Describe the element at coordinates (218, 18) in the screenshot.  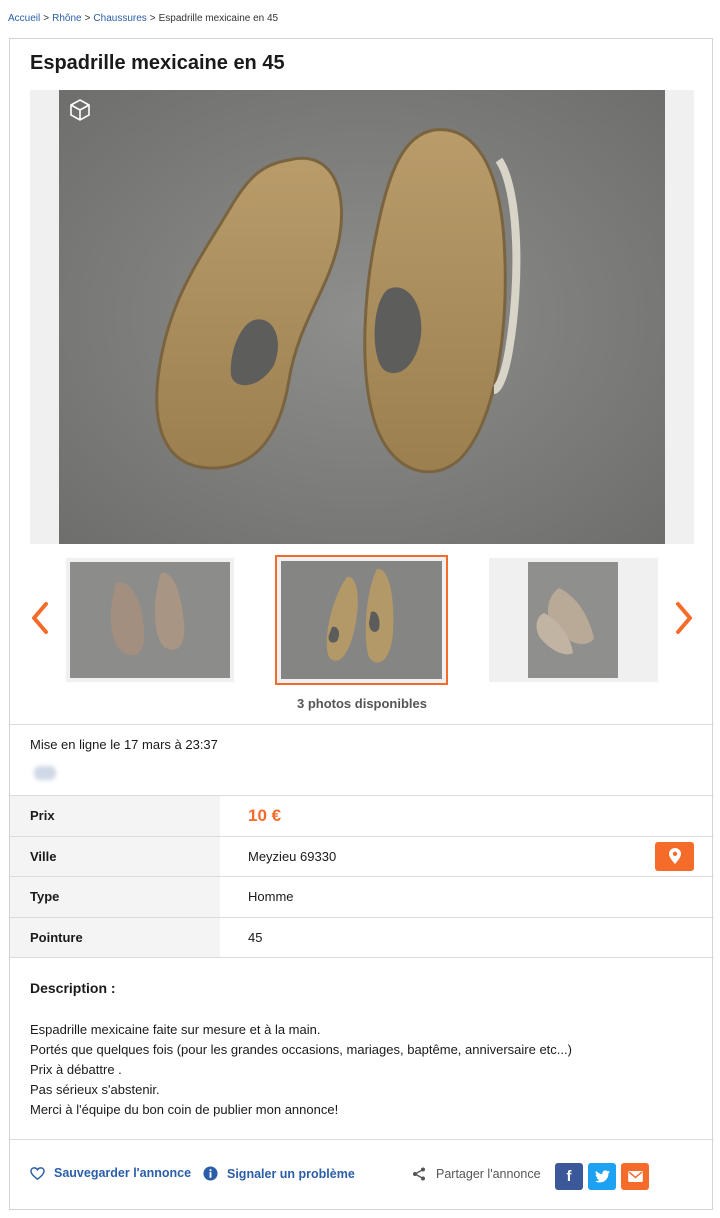
I see `breadcrumb-current: Espadrille mexicaine en 45` at that location.